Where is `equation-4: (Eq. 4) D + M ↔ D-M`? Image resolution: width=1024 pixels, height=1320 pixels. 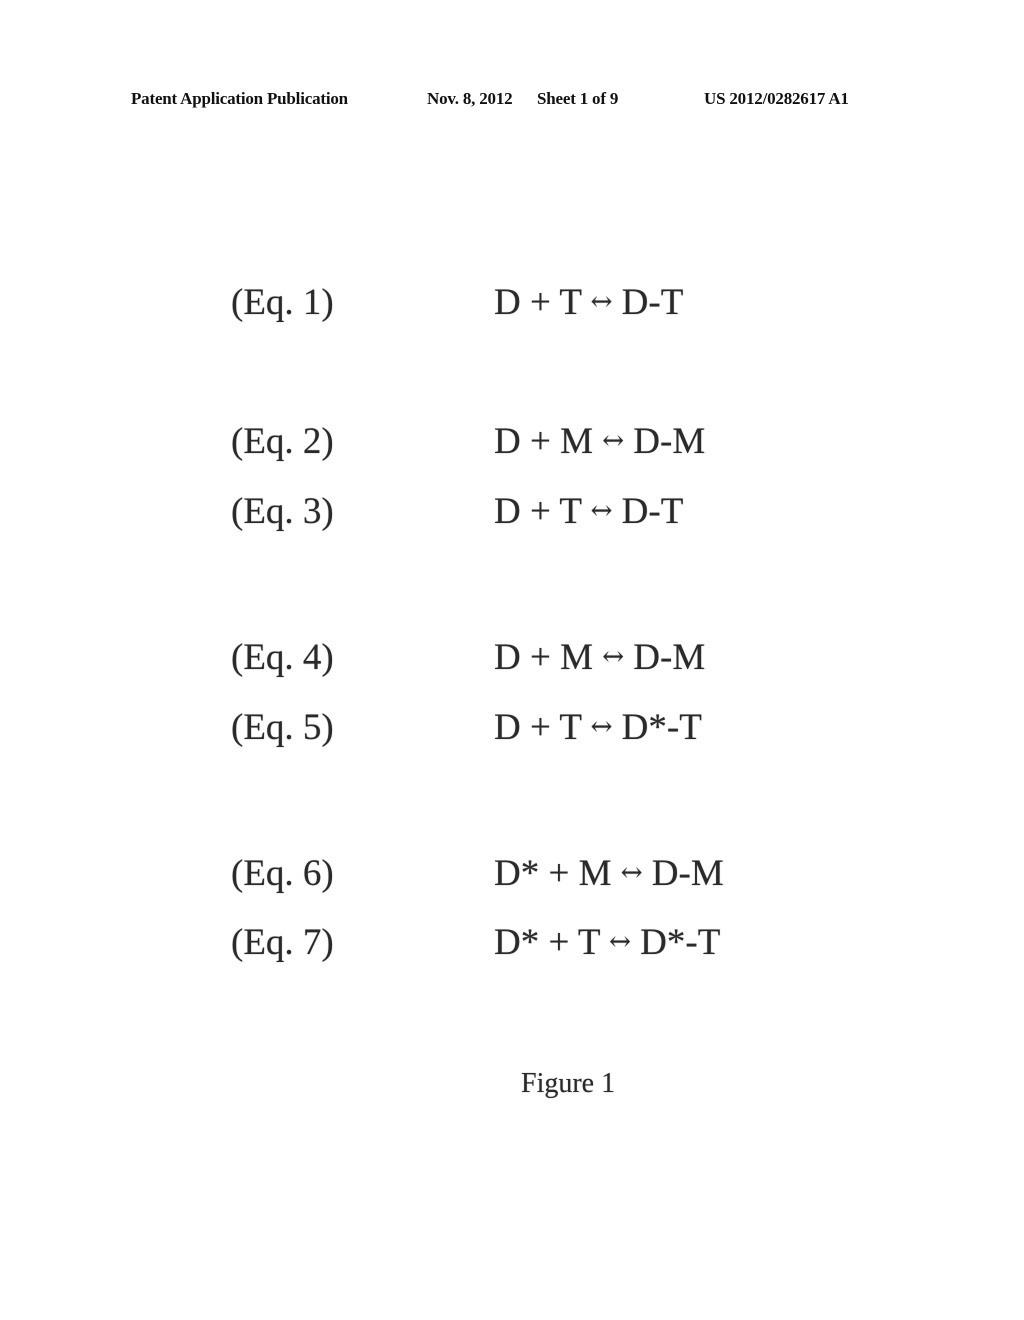
equation-4: (Eq. 4) D + M ↔ D-M is located at coordinates (512, 661).